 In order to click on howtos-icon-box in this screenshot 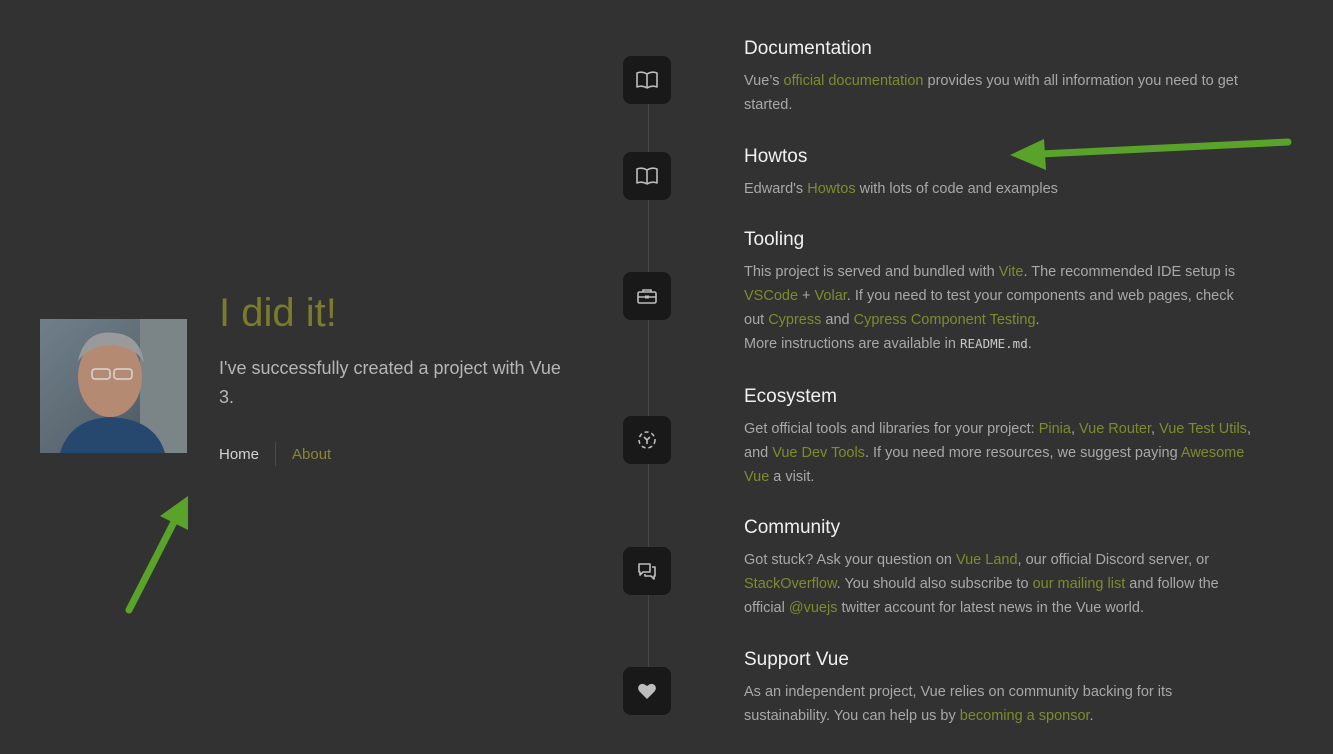, I will do `click(647, 176)`.